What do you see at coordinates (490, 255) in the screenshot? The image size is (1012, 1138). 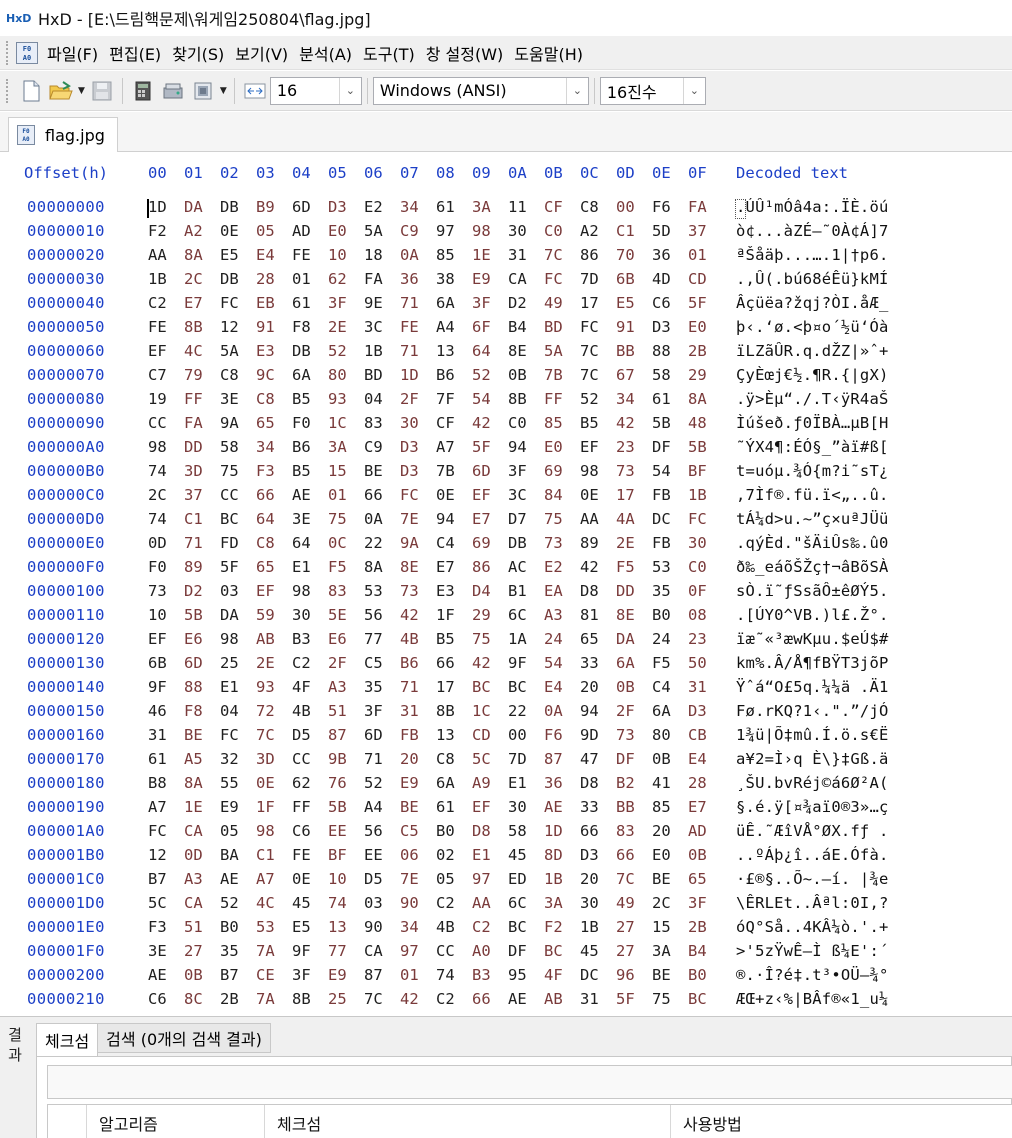 I see `hex-byte: 1E` at bounding box center [490, 255].